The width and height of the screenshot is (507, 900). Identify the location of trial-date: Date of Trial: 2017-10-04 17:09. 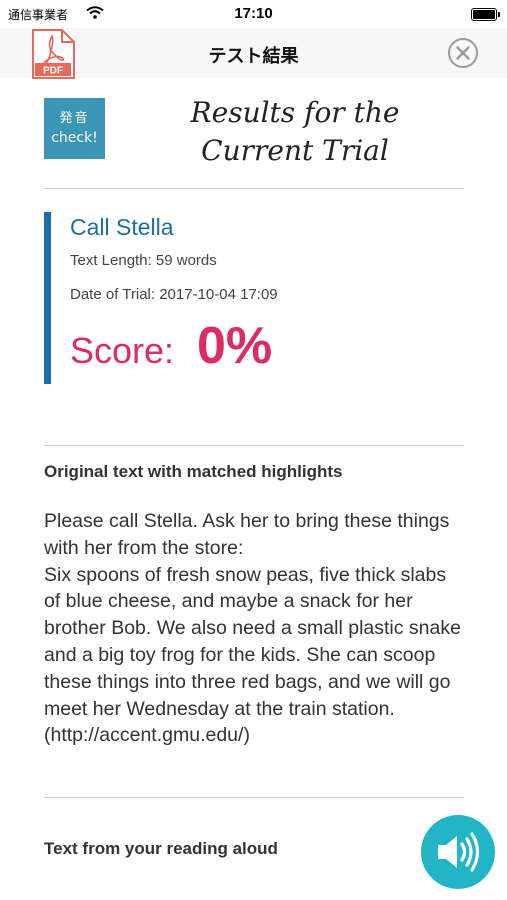
(174, 294).